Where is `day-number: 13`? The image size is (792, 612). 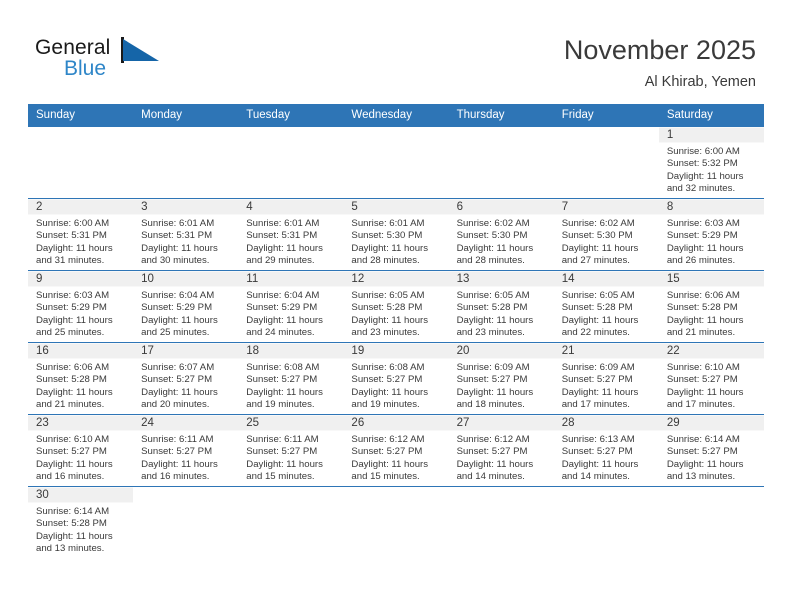 day-number: 13 is located at coordinates (463, 279).